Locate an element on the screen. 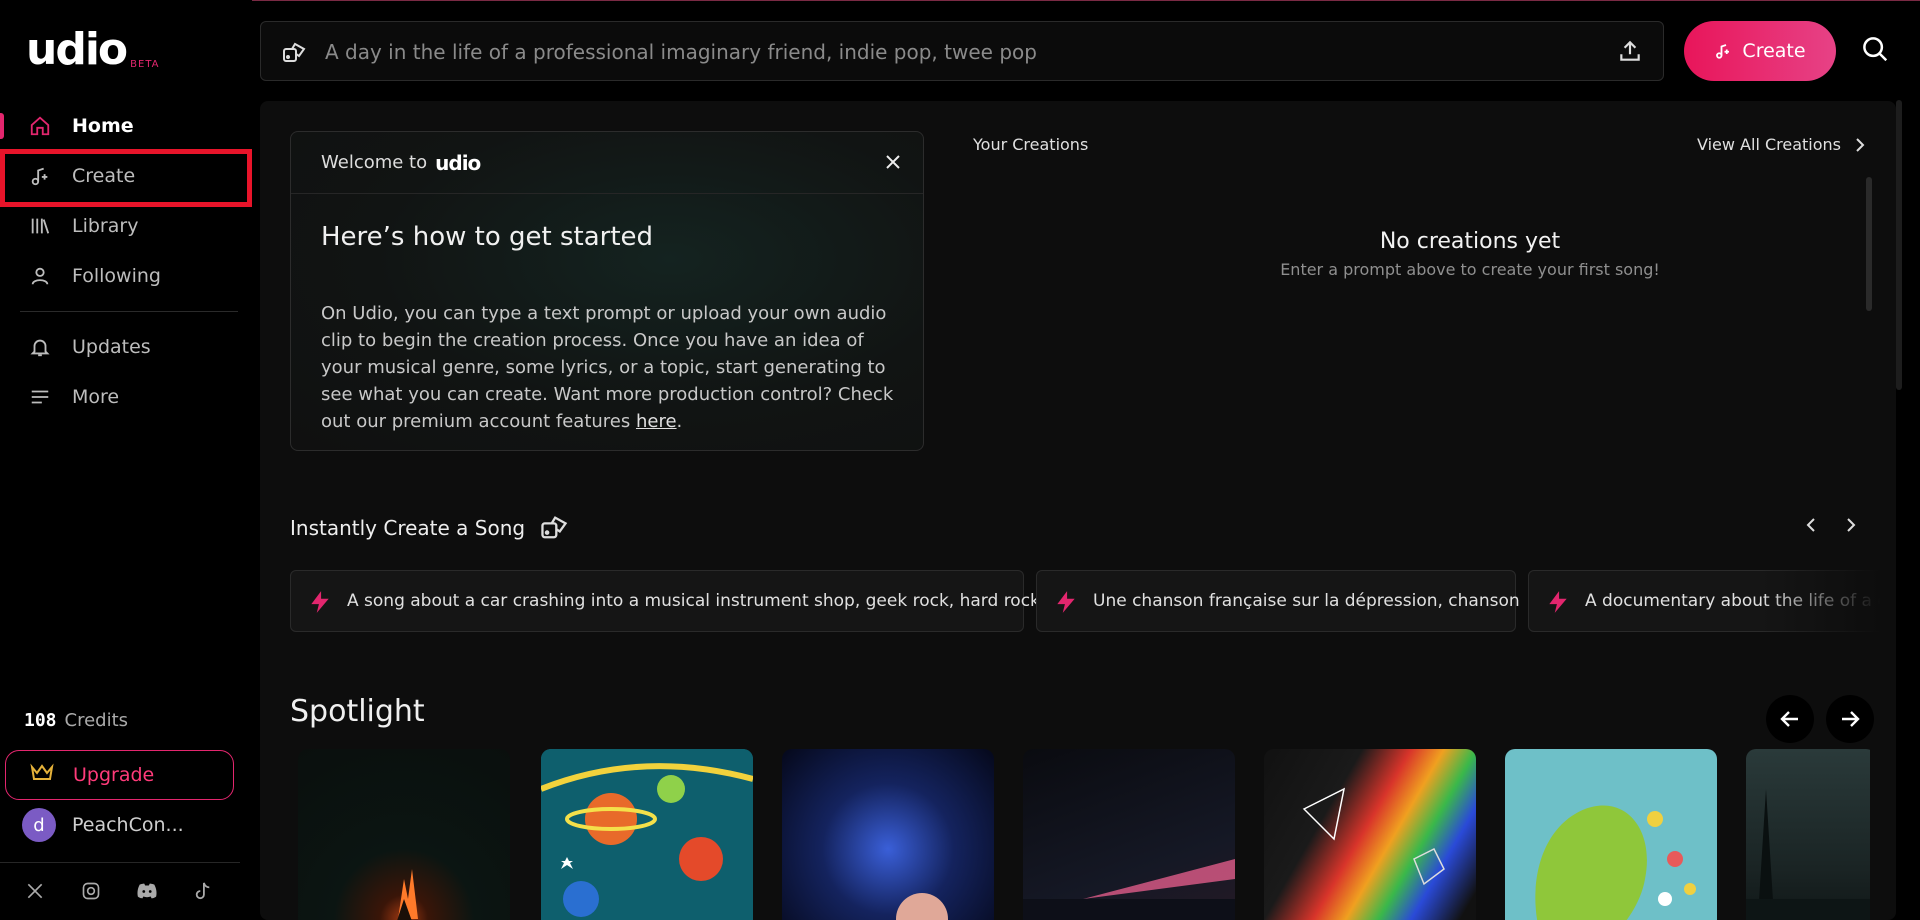 The image size is (1920, 920). create-highlight-box is located at coordinates (126, 178).